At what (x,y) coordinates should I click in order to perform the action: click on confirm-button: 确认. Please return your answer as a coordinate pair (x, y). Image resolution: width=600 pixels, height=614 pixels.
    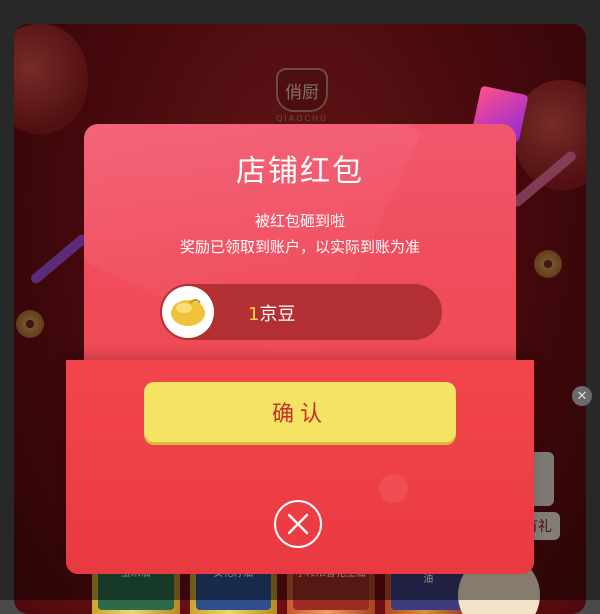
    Looking at the image, I should click on (300, 412).